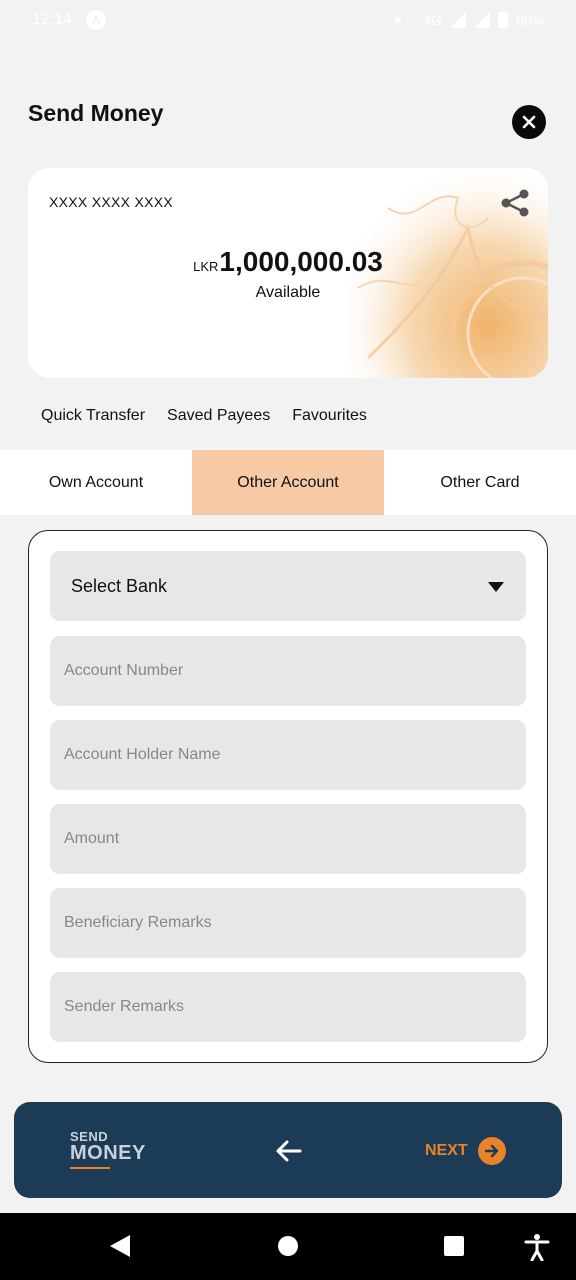  I want to click on amount-field: Amount, so click(288, 839).